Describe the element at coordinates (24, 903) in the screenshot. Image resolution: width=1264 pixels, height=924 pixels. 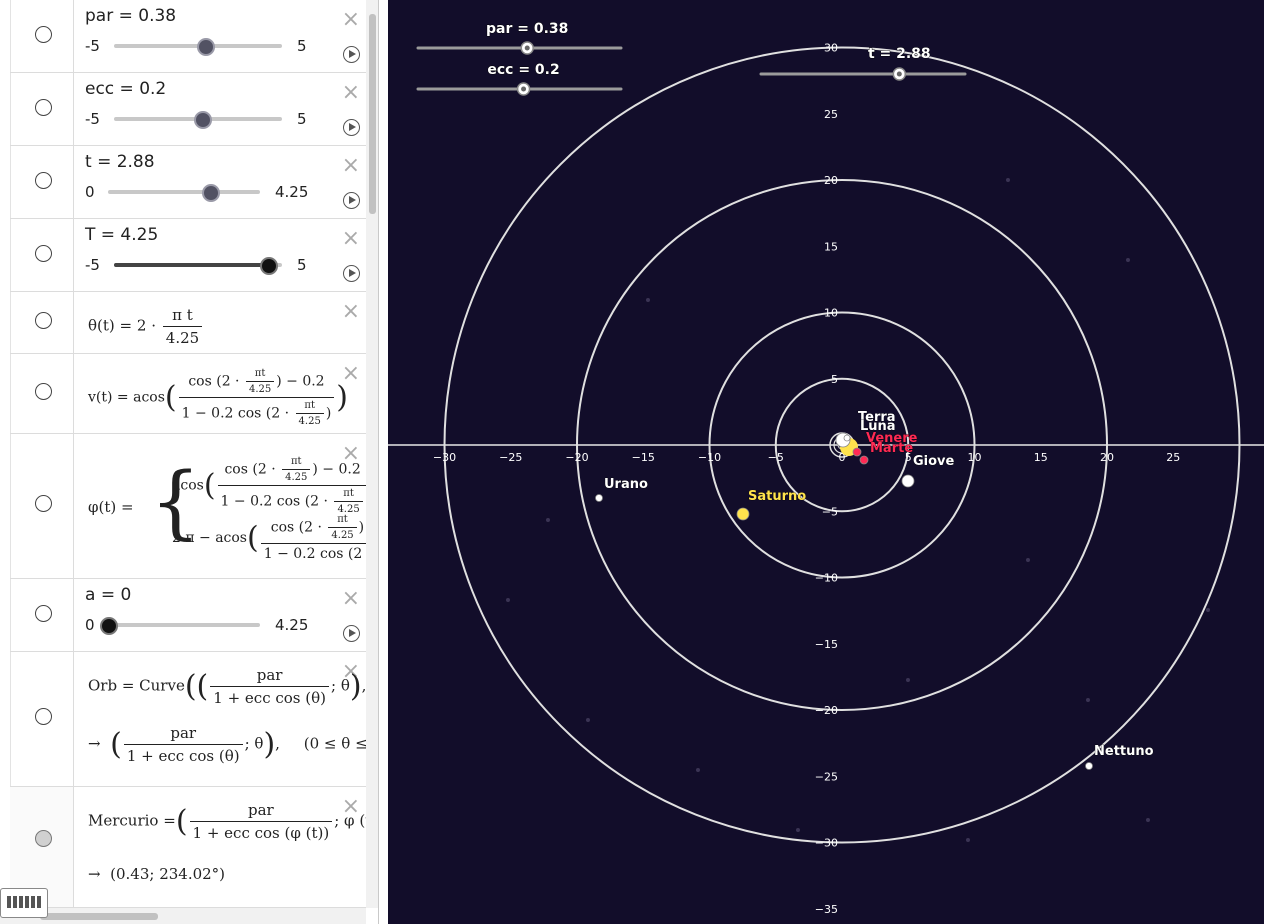
I see `keyboard-icon` at that location.